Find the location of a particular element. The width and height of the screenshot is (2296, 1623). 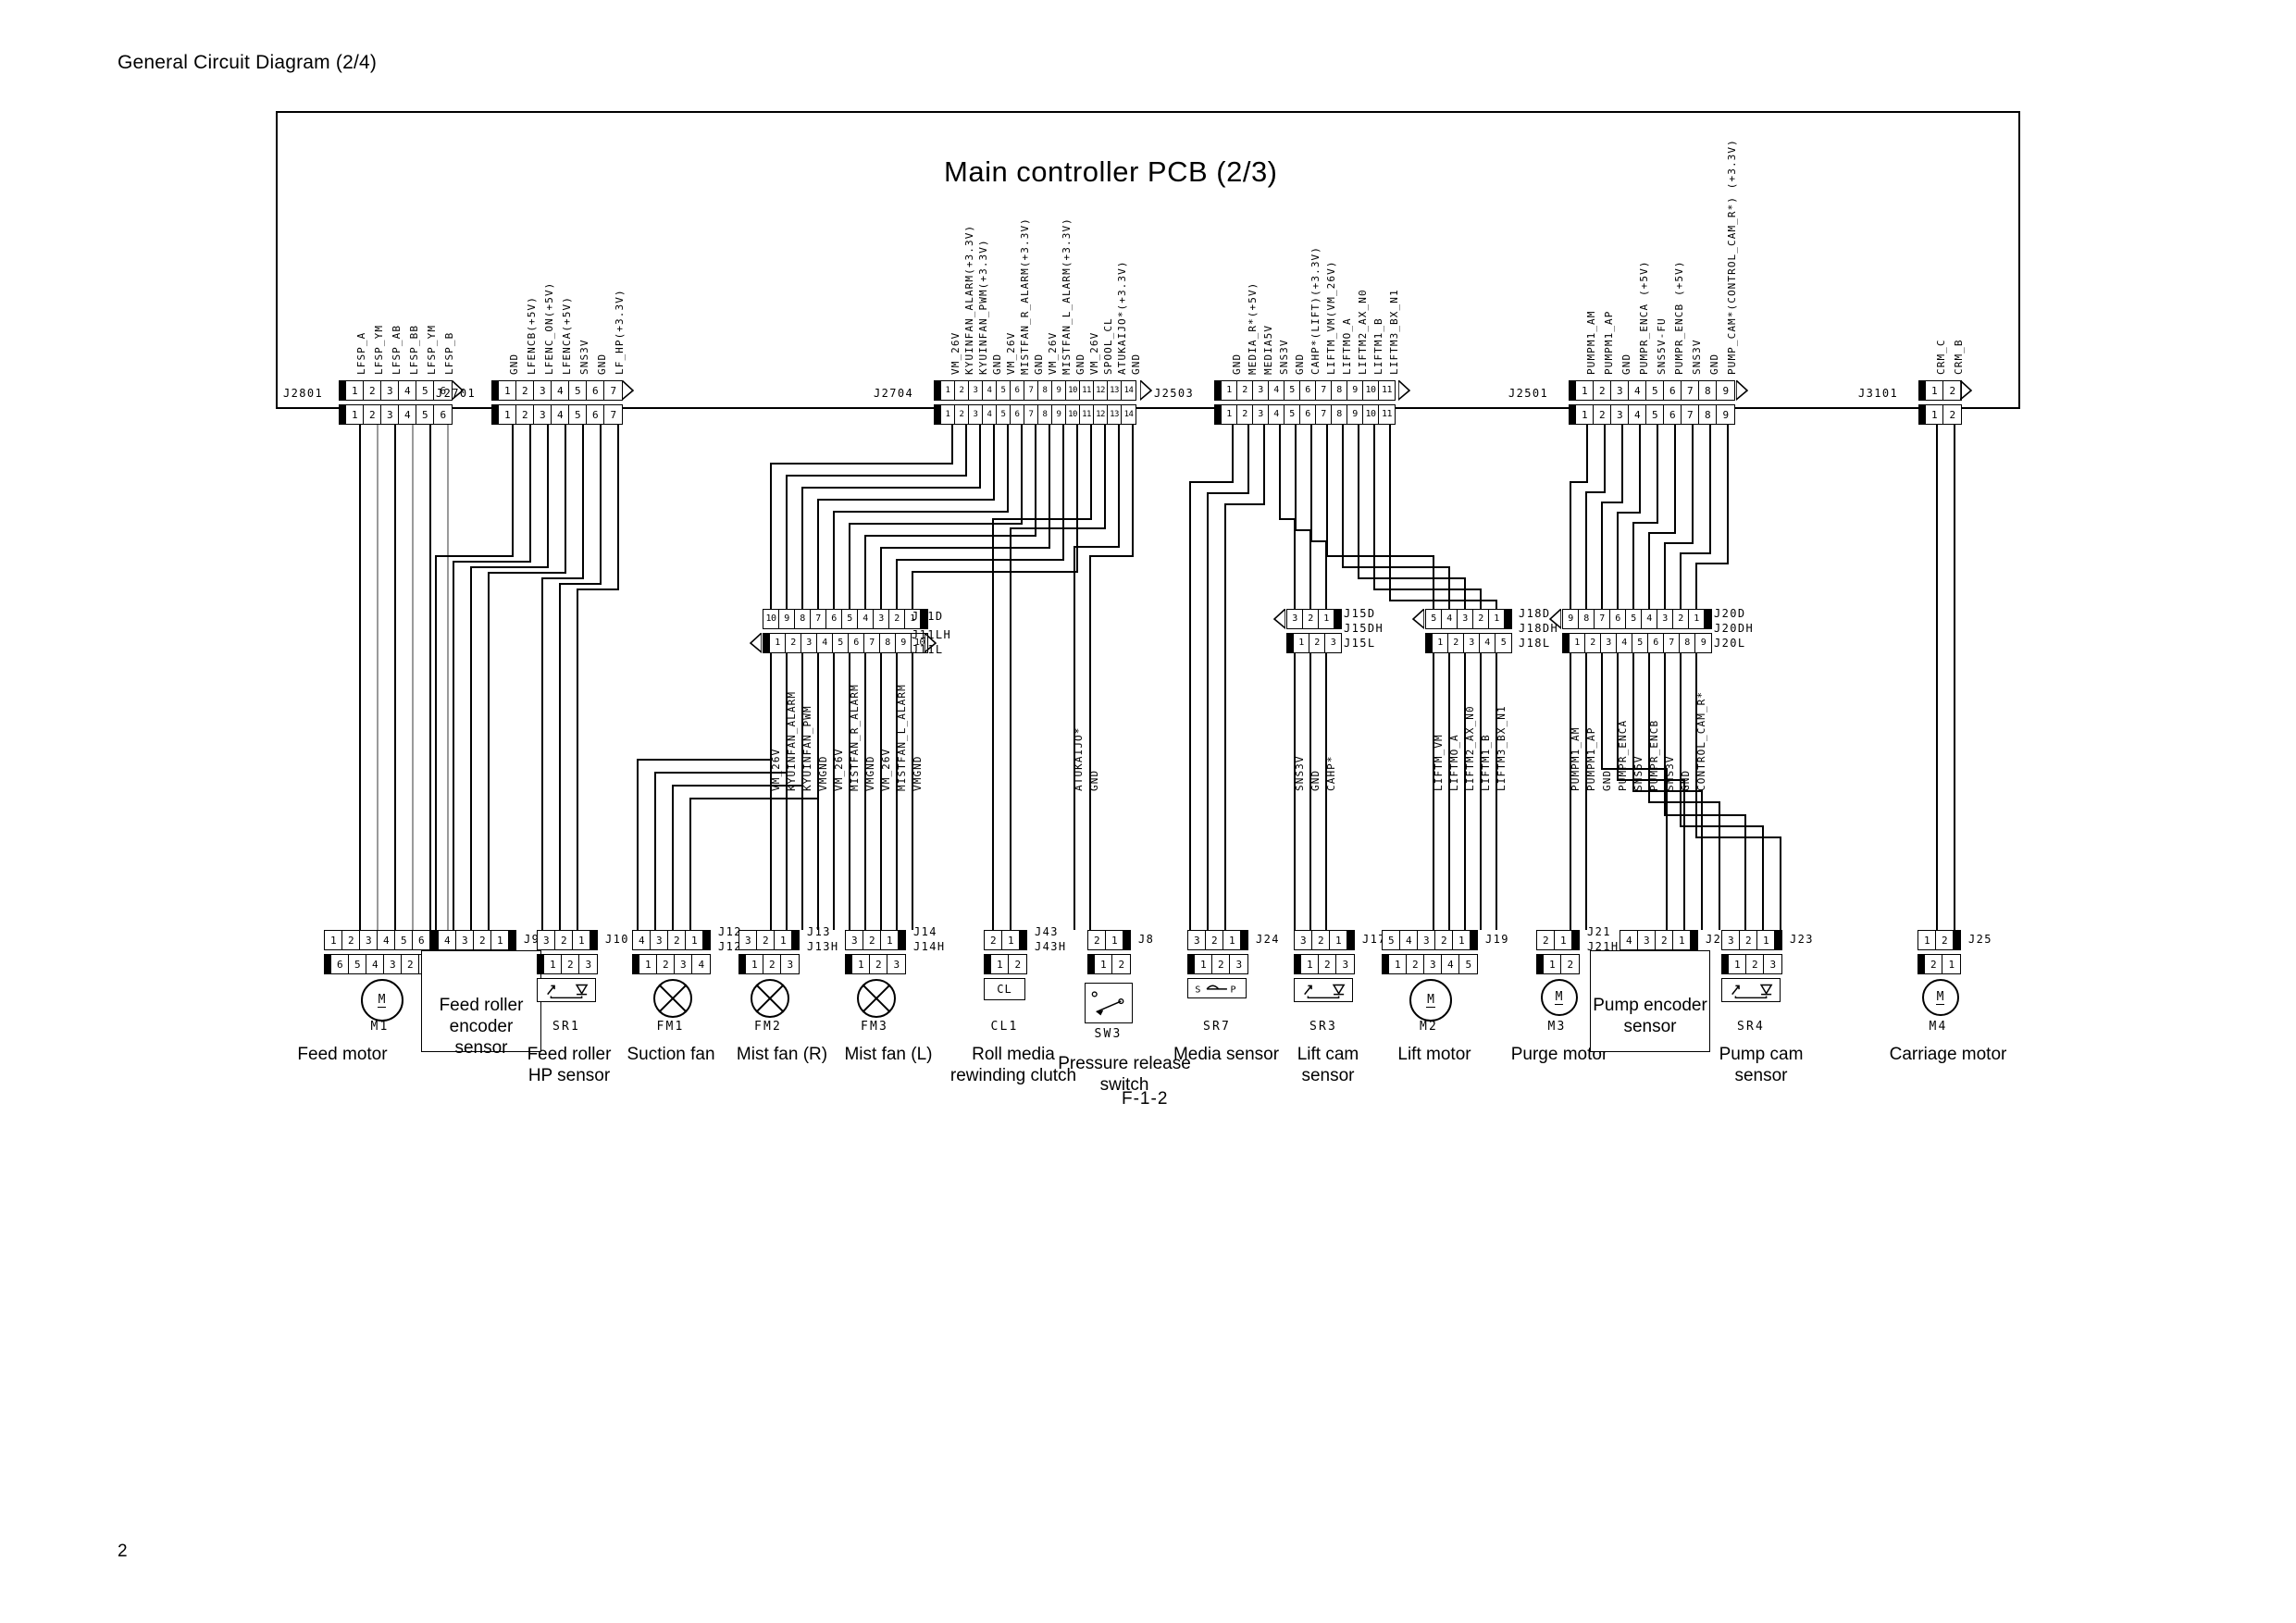

device-connector-J17: 321 is located at coordinates (1325, 940).